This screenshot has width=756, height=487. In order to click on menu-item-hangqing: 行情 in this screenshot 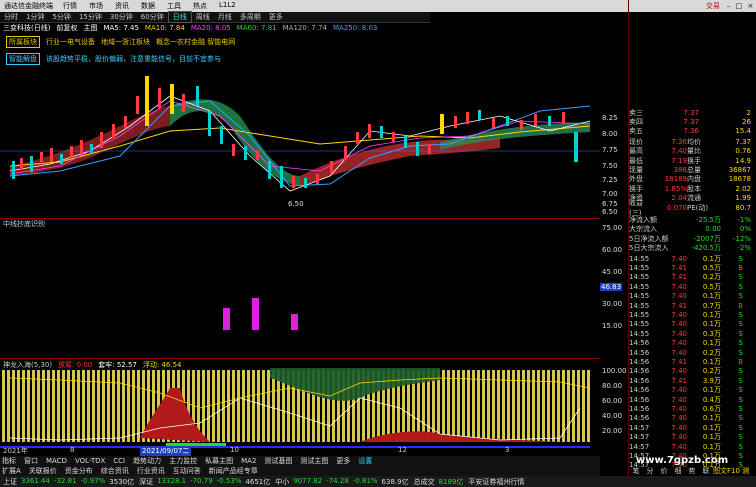, I will do `click(70, 6)`.